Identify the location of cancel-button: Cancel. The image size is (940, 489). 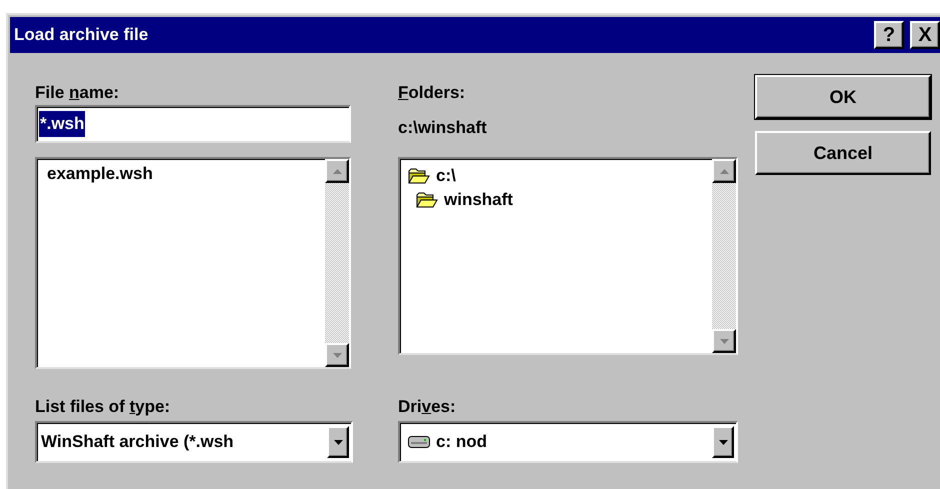
(843, 153).